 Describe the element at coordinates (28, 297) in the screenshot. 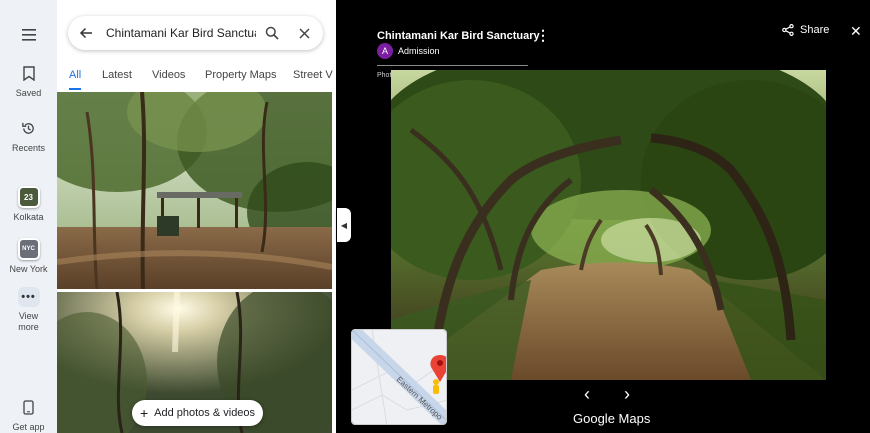

I see `more-dots-icon: •••` at that location.